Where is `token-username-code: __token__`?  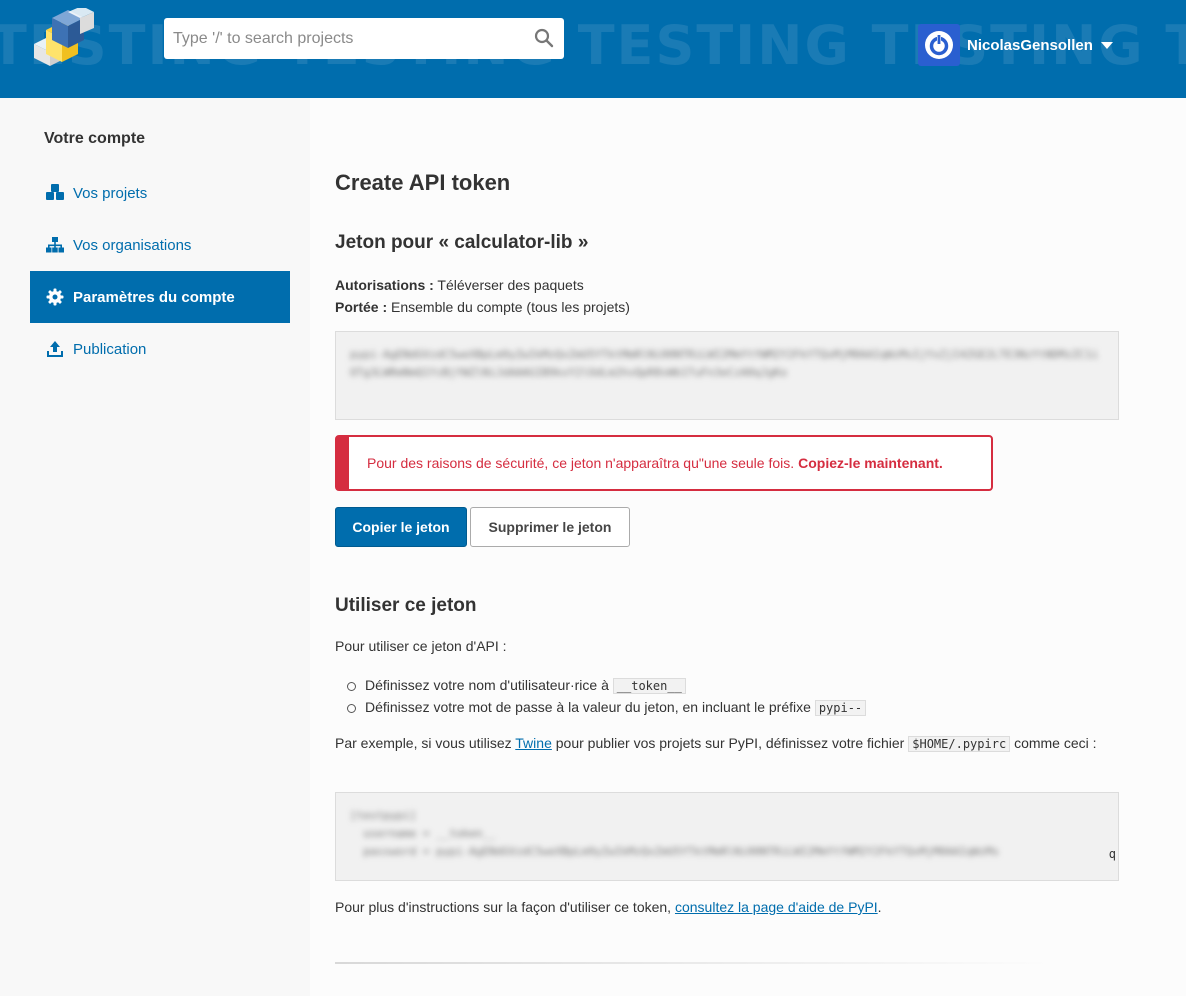
token-username-code: __token__ is located at coordinates (649, 686).